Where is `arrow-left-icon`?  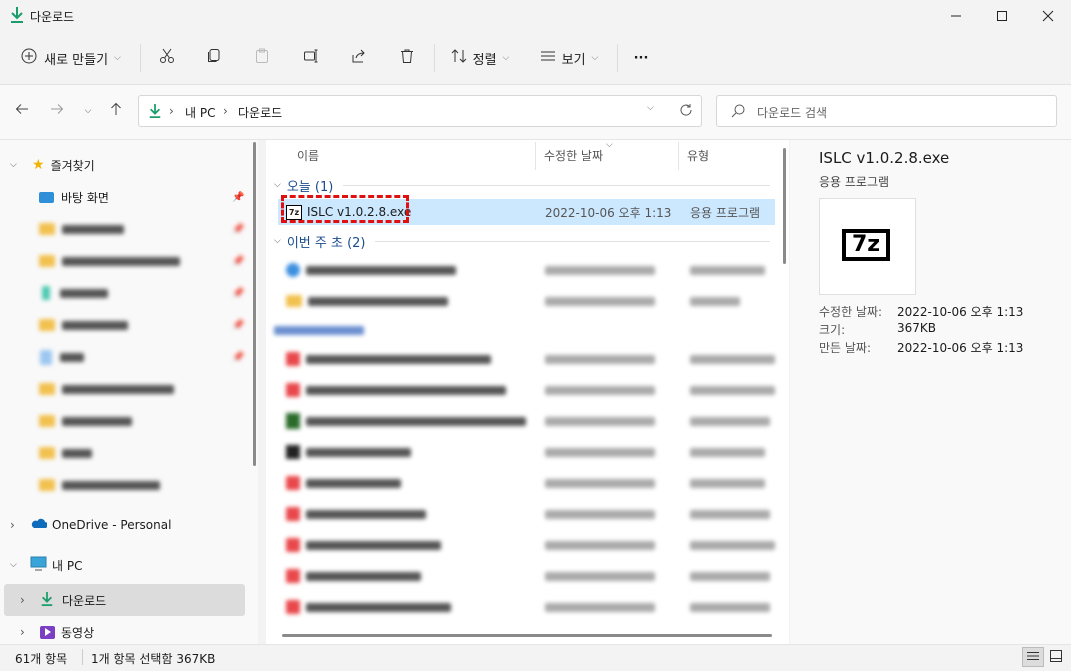
arrow-left-icon is located at coordinates (22, 111).